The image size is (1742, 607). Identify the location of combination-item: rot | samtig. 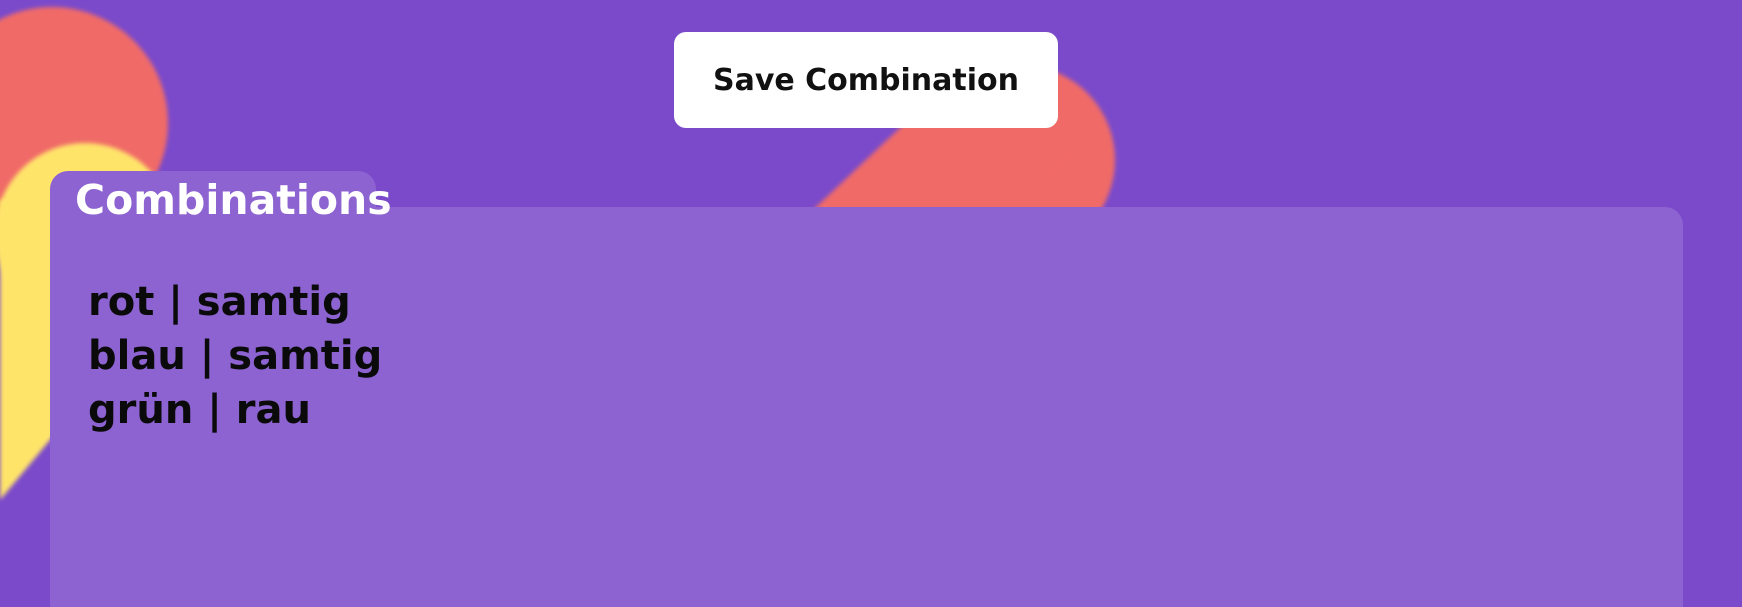
(219, 302).